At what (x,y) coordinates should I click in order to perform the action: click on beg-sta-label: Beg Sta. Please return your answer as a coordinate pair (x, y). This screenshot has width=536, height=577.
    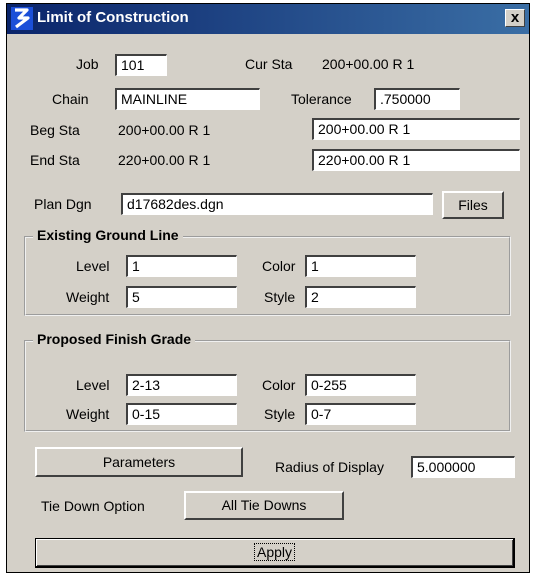
    Looking at the image, I should click on (55, 130).